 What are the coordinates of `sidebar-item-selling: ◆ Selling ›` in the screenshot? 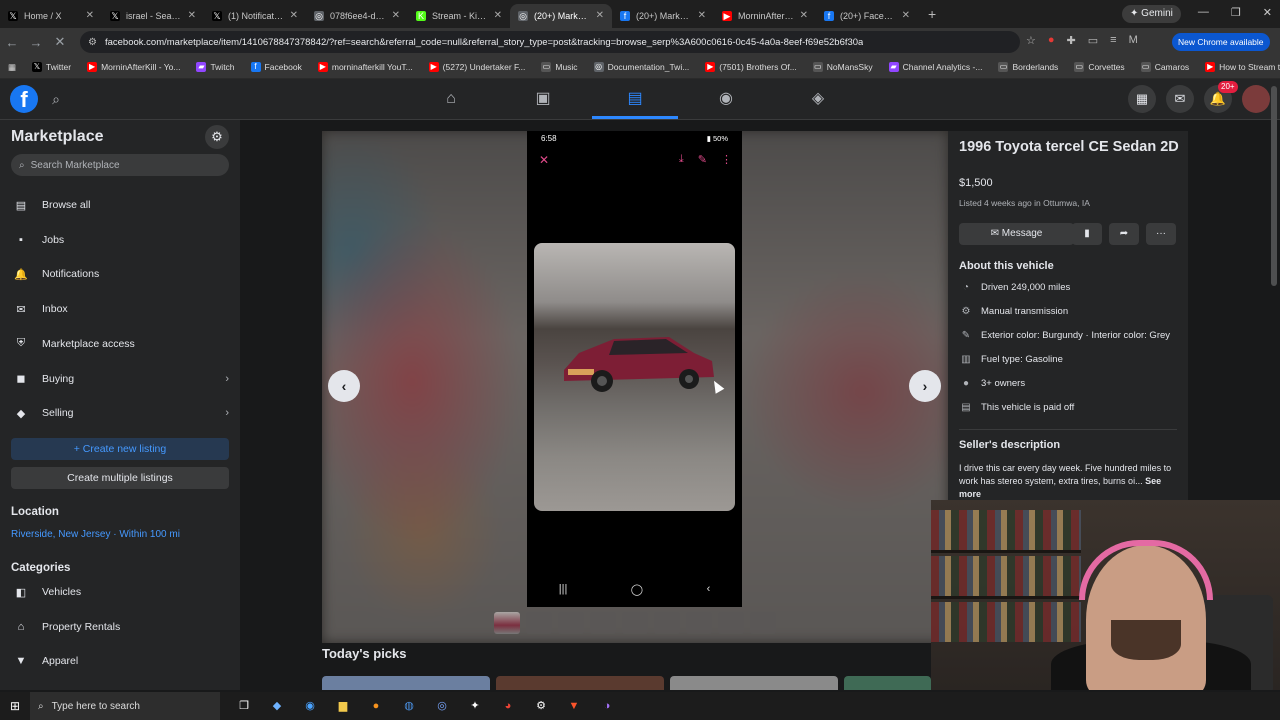 It's located at (120, 413).